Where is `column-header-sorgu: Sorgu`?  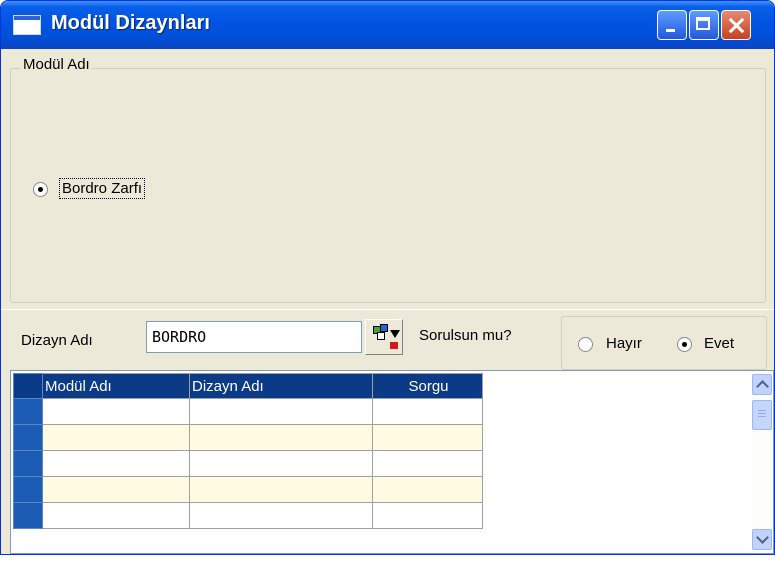 column-header-sorgu: Sorgu is located at coordinates (427, 386).